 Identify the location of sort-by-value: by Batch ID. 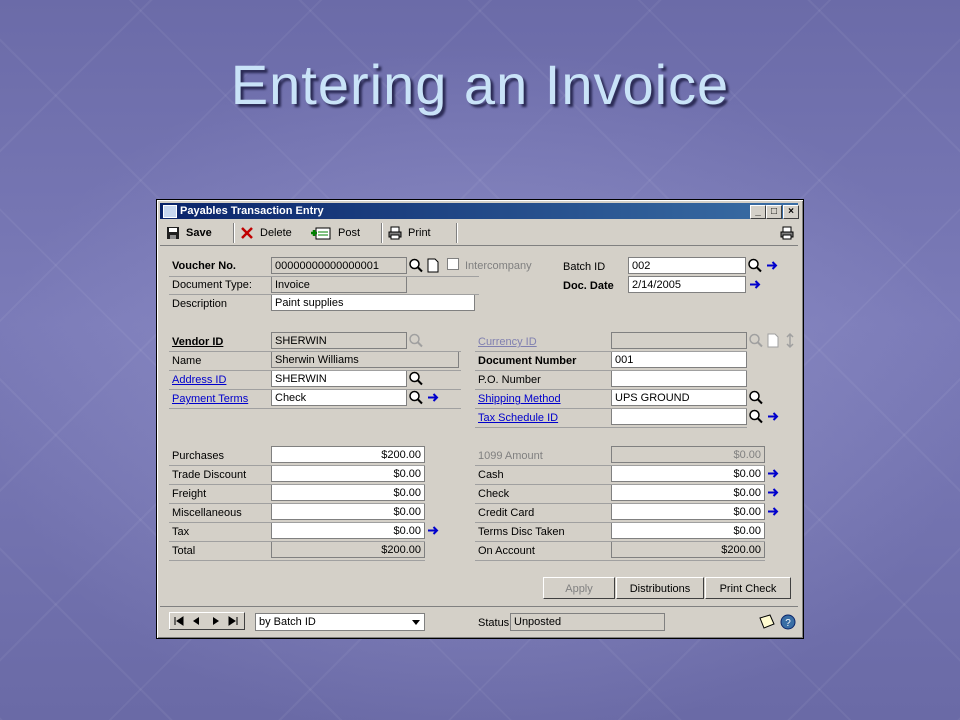
(287, 622).